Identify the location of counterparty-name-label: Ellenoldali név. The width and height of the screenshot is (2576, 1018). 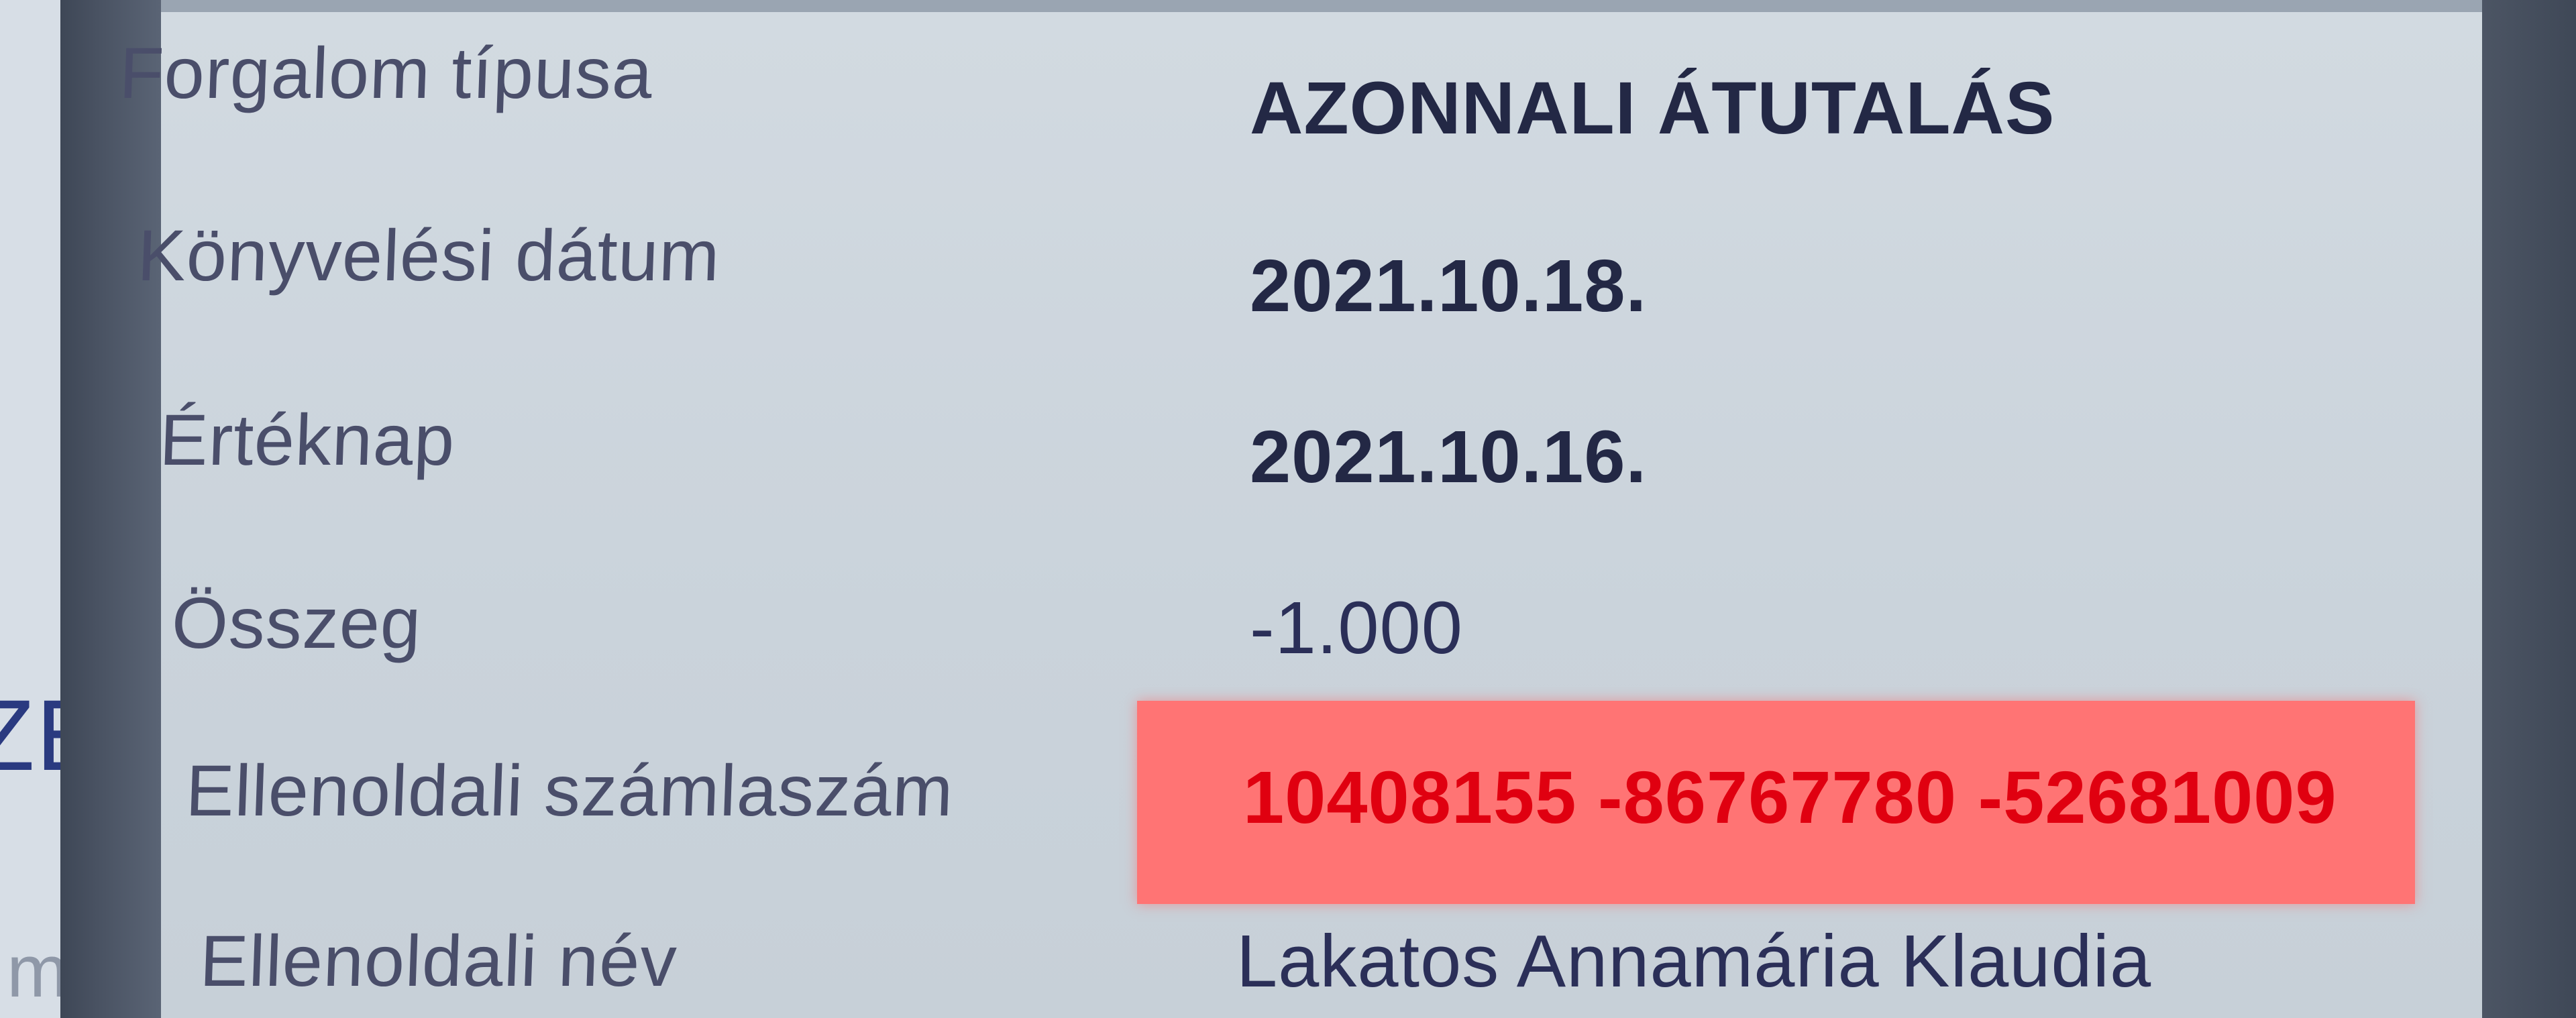
(438, 960).